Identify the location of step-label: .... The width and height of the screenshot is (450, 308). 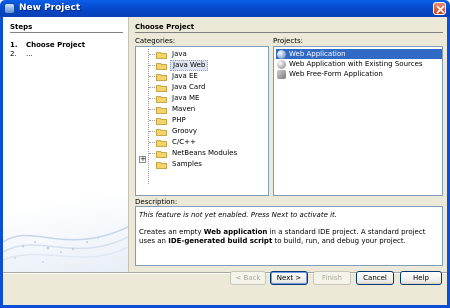
(29, 54).